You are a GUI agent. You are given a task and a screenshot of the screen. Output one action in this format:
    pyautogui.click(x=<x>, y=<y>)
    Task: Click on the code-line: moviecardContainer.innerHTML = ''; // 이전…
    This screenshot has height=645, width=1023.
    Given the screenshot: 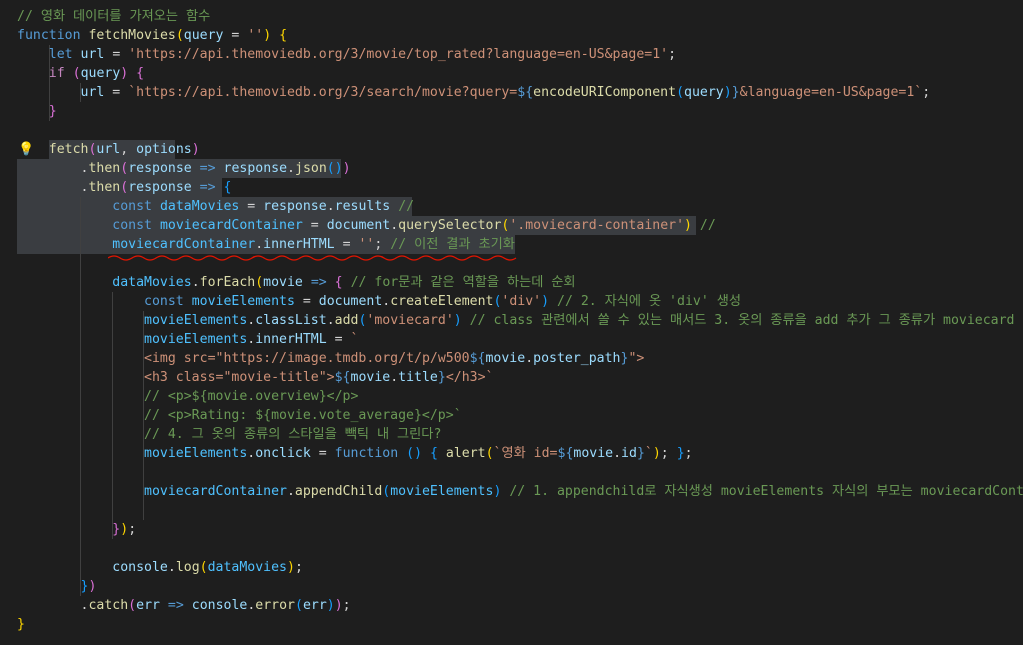 What is the action you would take?
    pyautogui.click(x=511, y=244)
    